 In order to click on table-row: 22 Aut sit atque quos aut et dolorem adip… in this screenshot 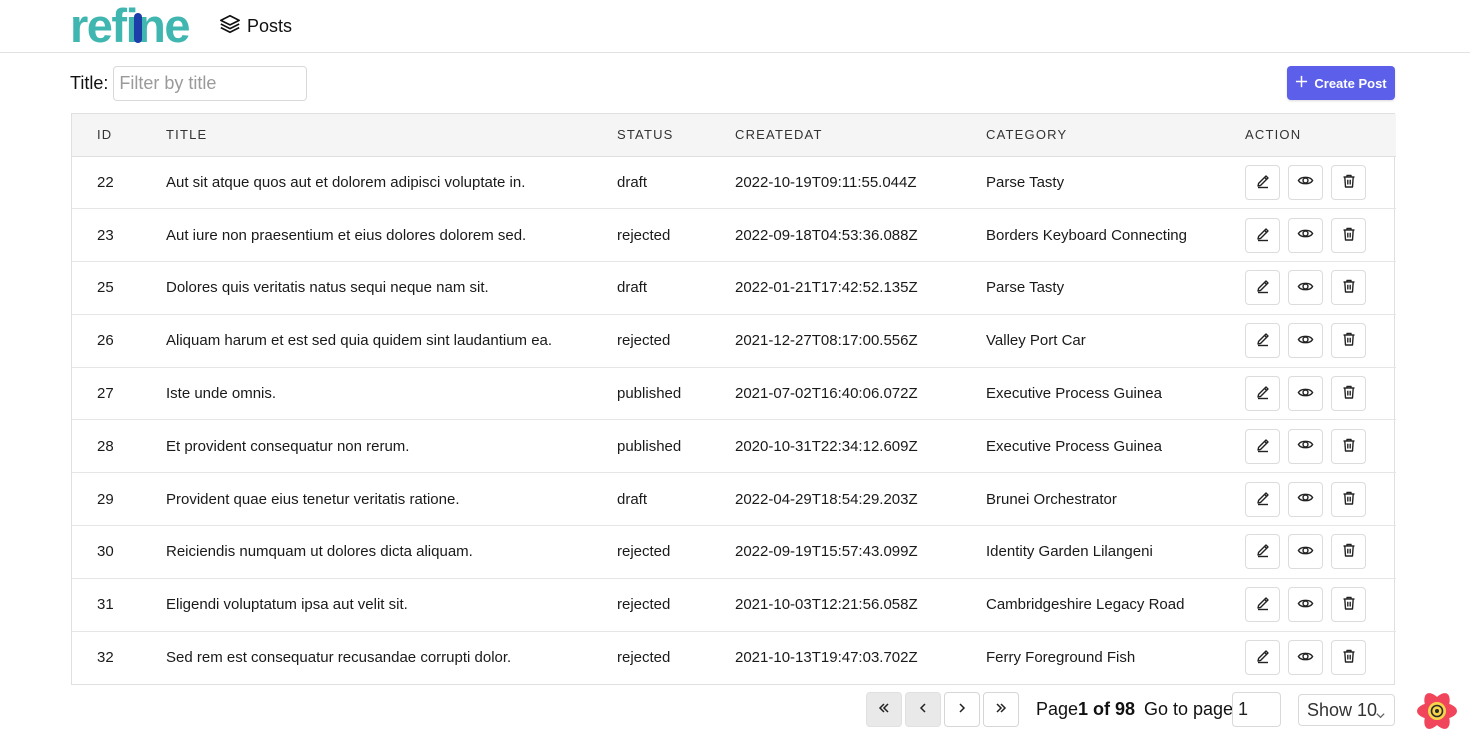, I will do `click(734, 182)`.